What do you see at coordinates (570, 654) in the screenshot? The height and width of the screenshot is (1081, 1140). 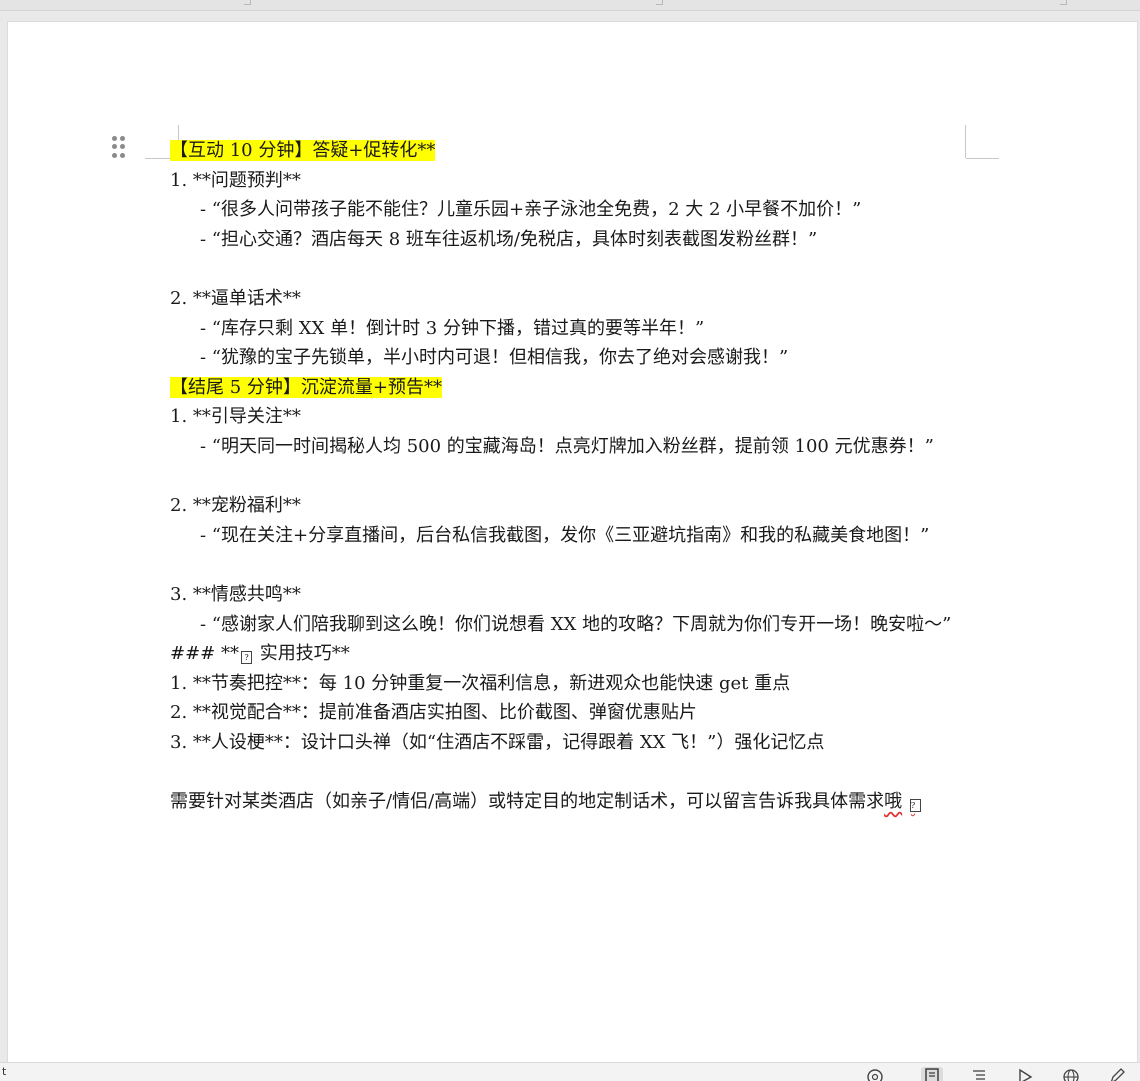 I see `text-line: ### **? 实用技巧**` at bounding box center [570, 654].